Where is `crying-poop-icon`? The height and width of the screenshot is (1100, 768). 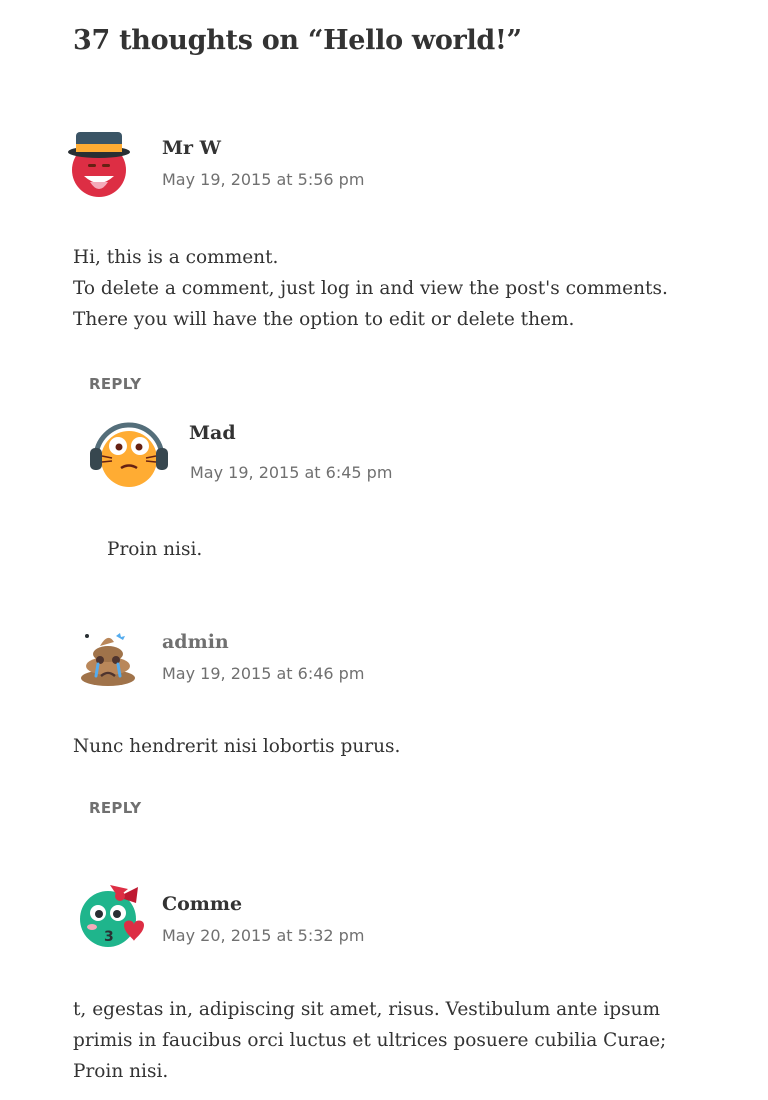
crying-poop-icon is located at coordinates (108, 659).